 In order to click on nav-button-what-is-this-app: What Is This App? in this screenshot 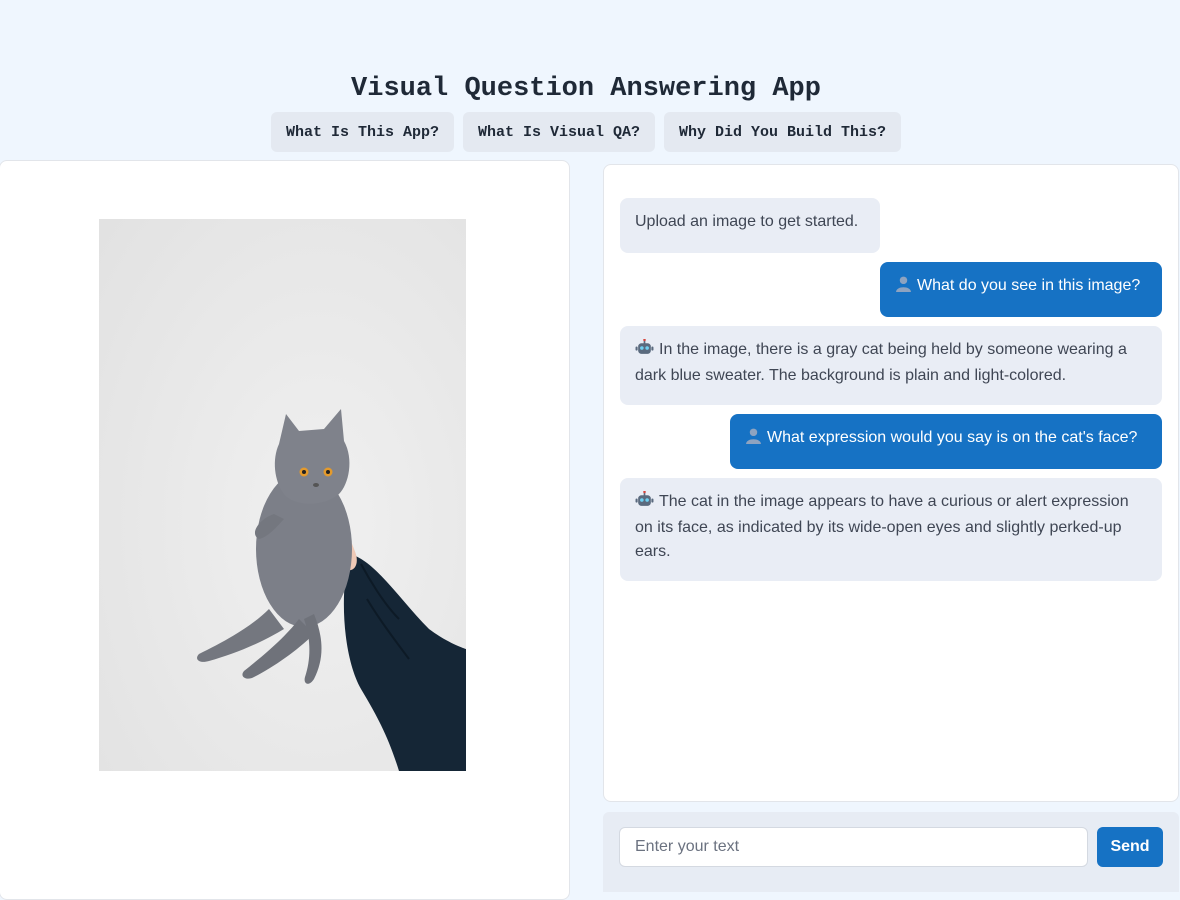, I will do `click(362, 132)`.